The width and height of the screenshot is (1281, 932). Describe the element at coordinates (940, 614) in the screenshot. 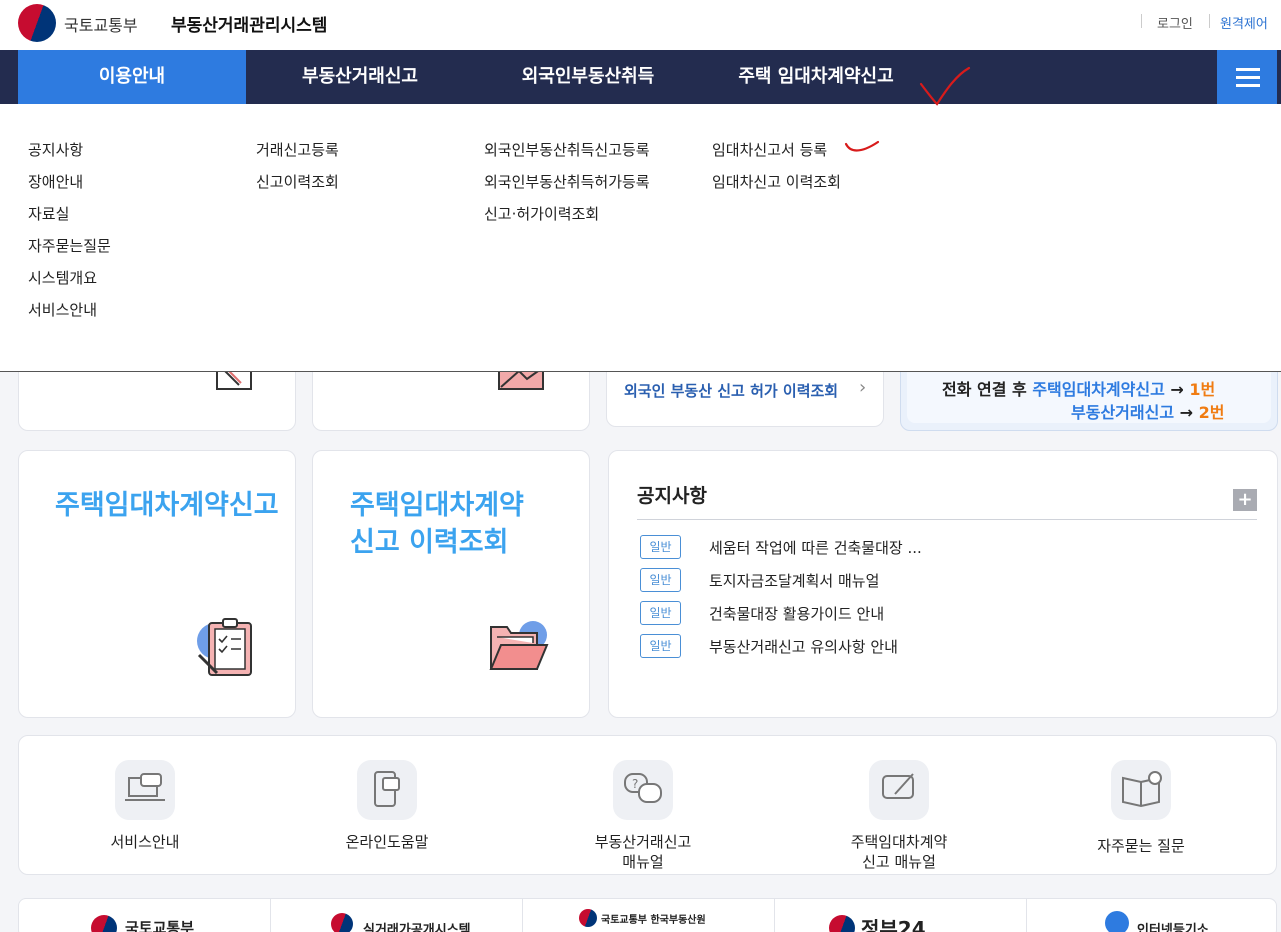

I see `notice-item: 일반 건축물대장 활용가이드 안내` at that location.